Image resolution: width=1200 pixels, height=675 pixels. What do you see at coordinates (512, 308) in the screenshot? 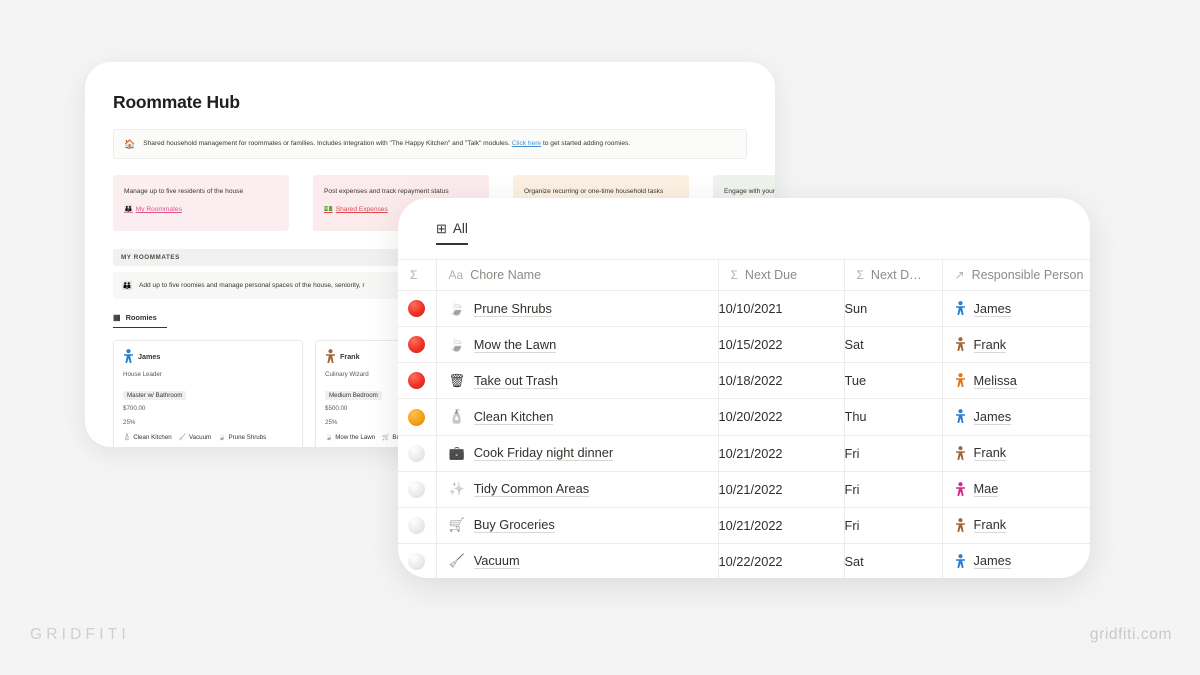
I see `chore-name-text: Prune Shrubs` at bounding box center [512, 308].